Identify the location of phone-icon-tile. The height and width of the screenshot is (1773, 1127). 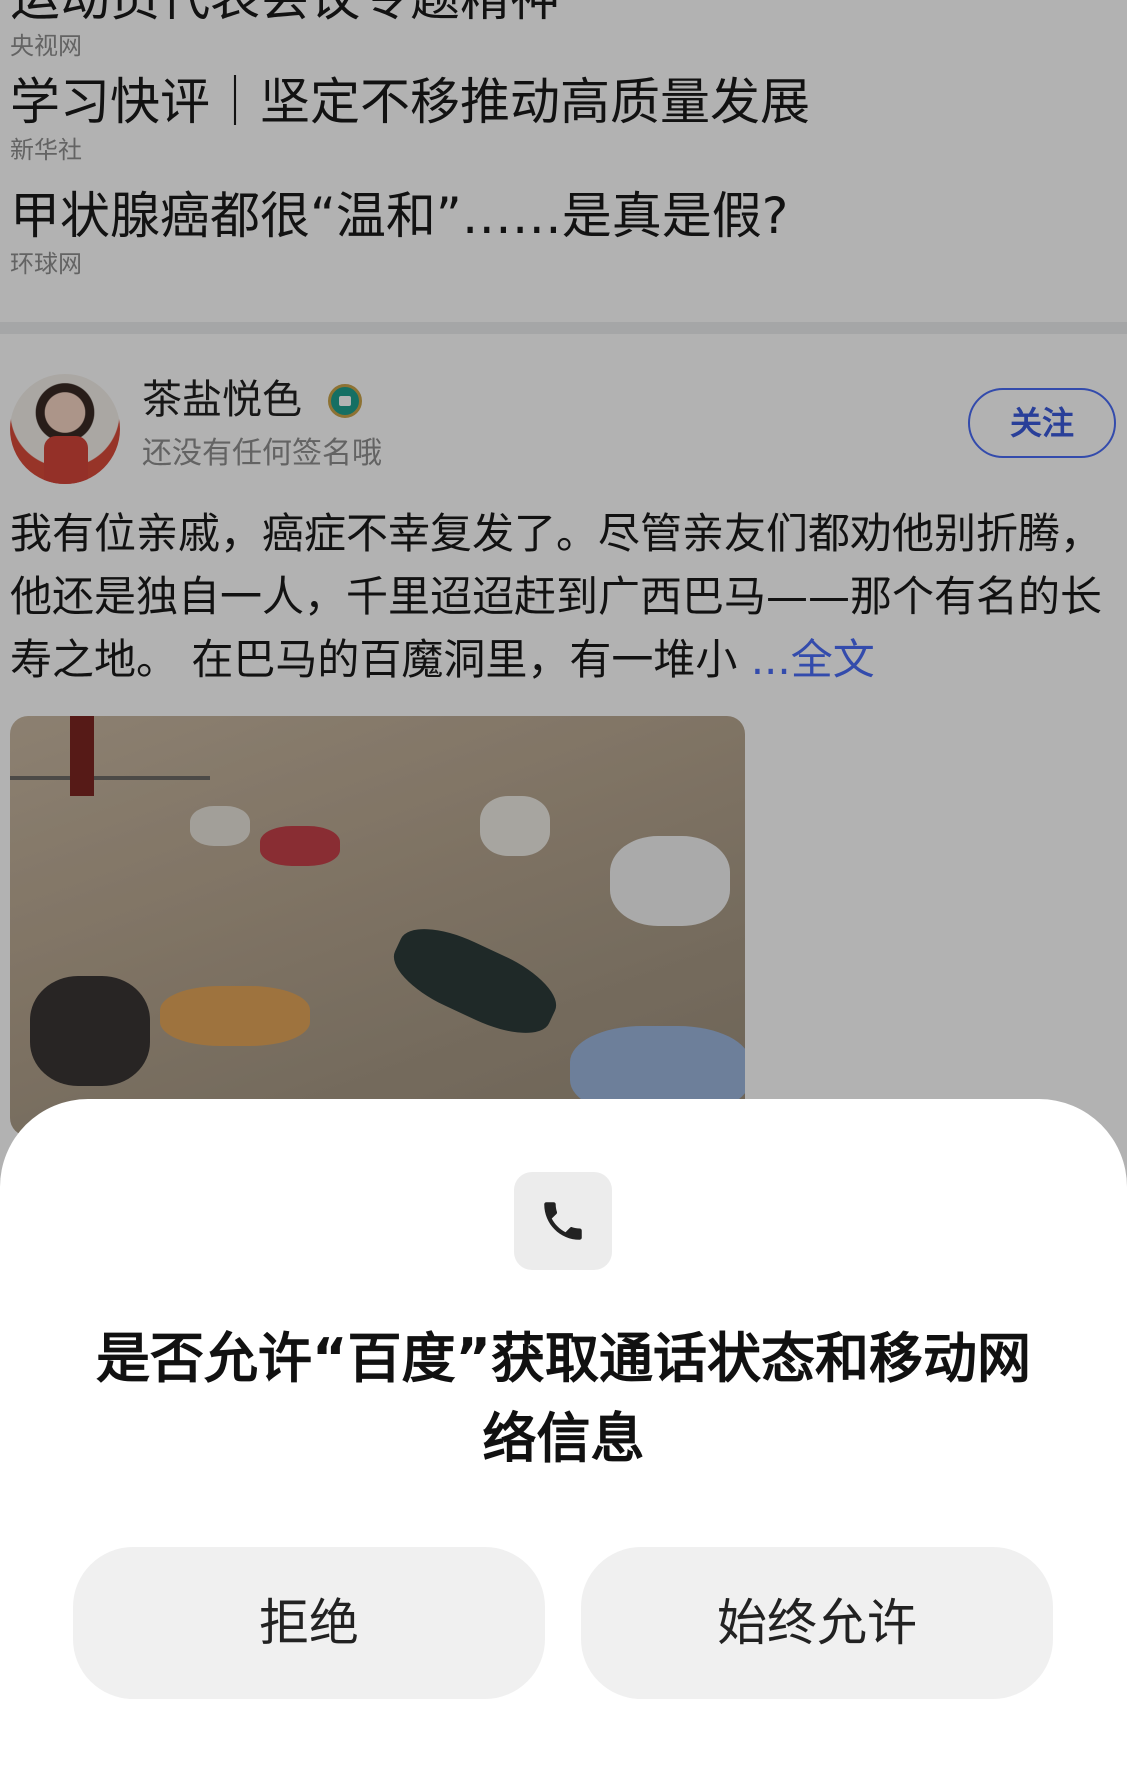
(563, 1221).